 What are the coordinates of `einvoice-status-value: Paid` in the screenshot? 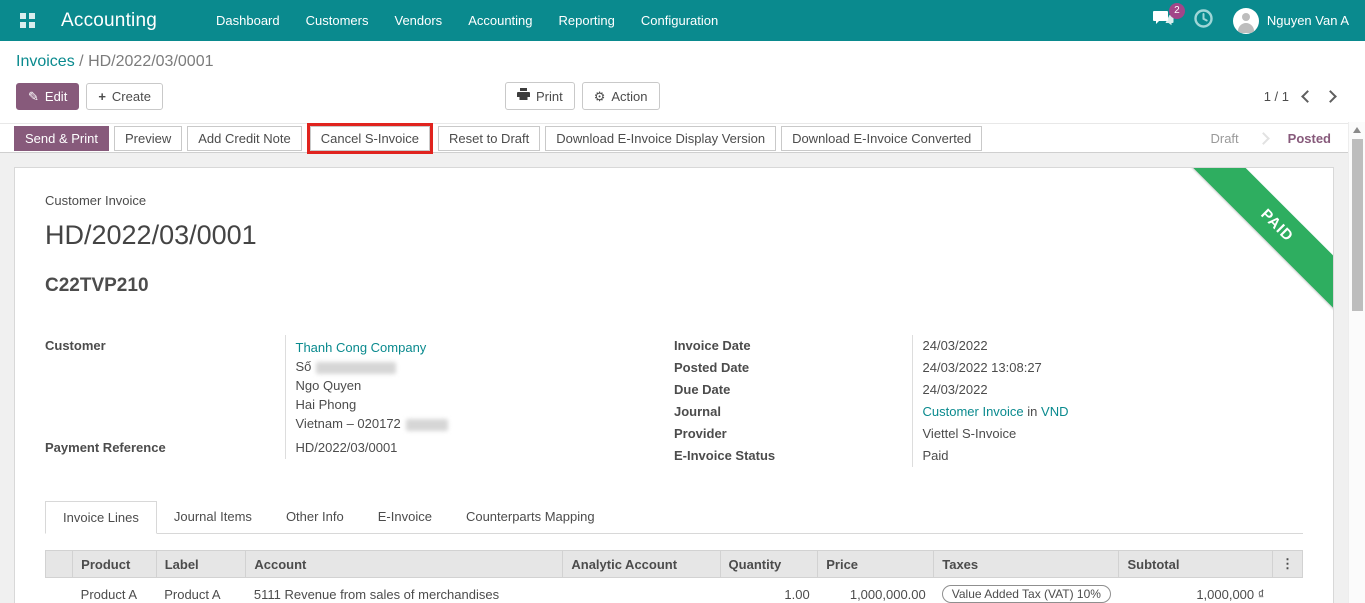 It's located at (1107, 456).